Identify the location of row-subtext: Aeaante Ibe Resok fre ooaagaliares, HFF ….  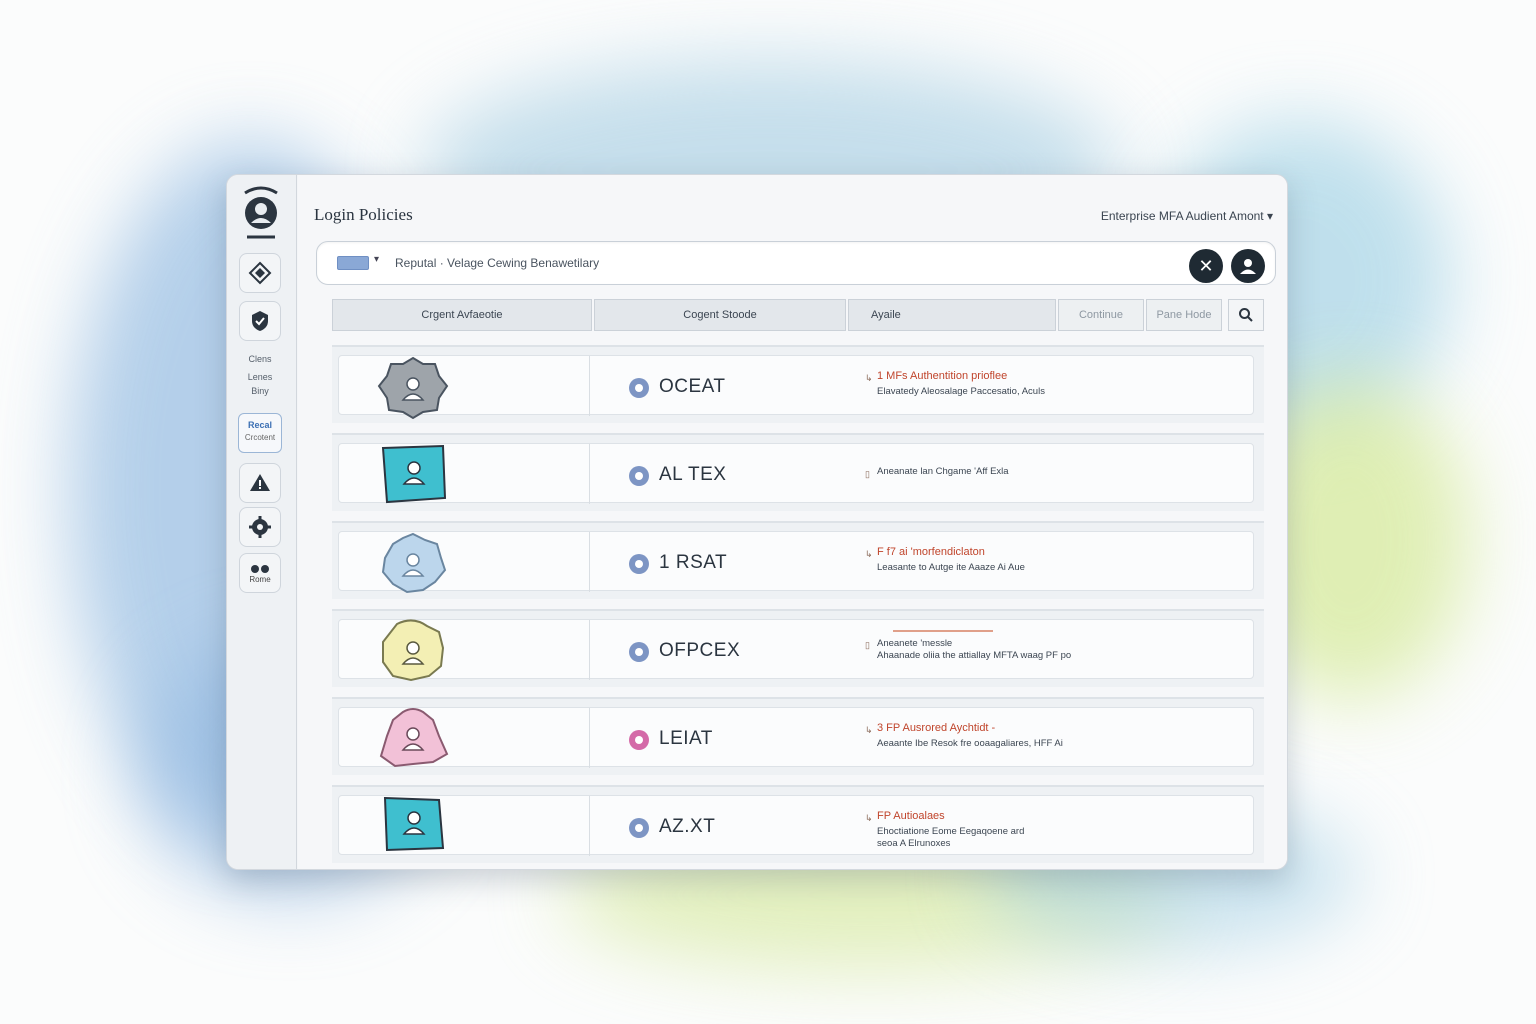
(970, 743).